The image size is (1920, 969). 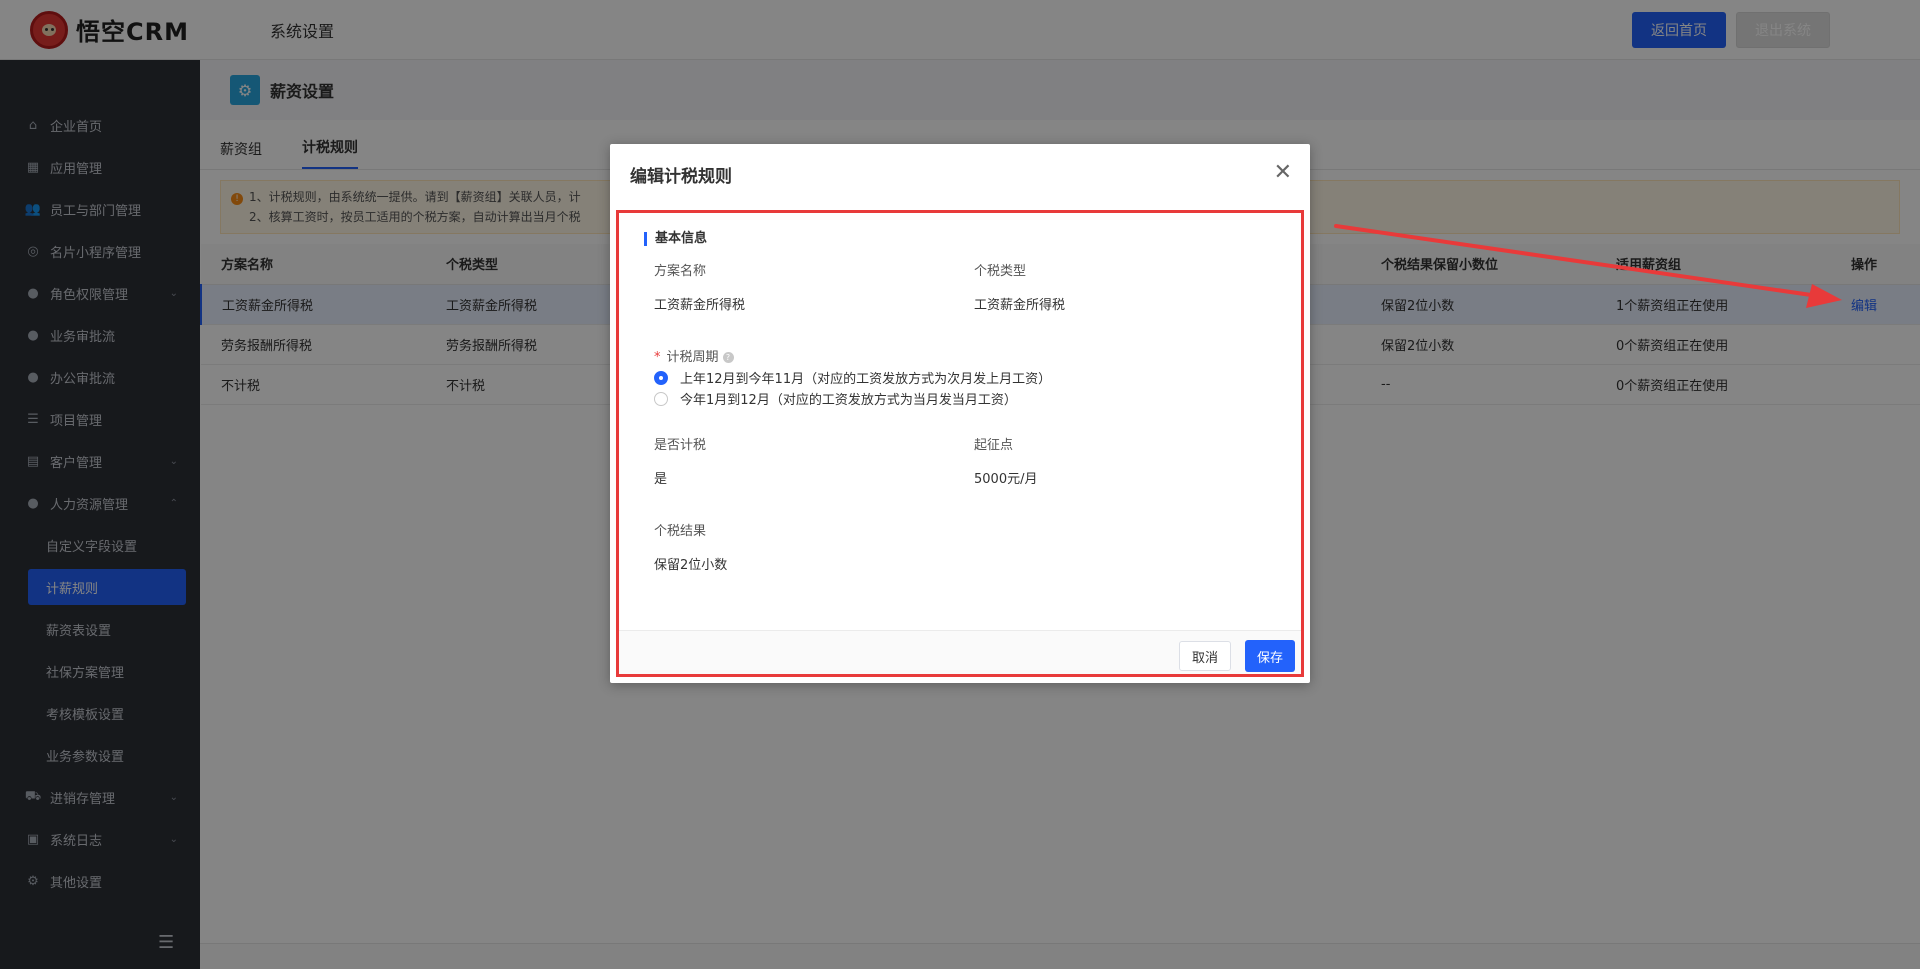 I want to click on radio-checked-icon, so click(x=661, y=377).